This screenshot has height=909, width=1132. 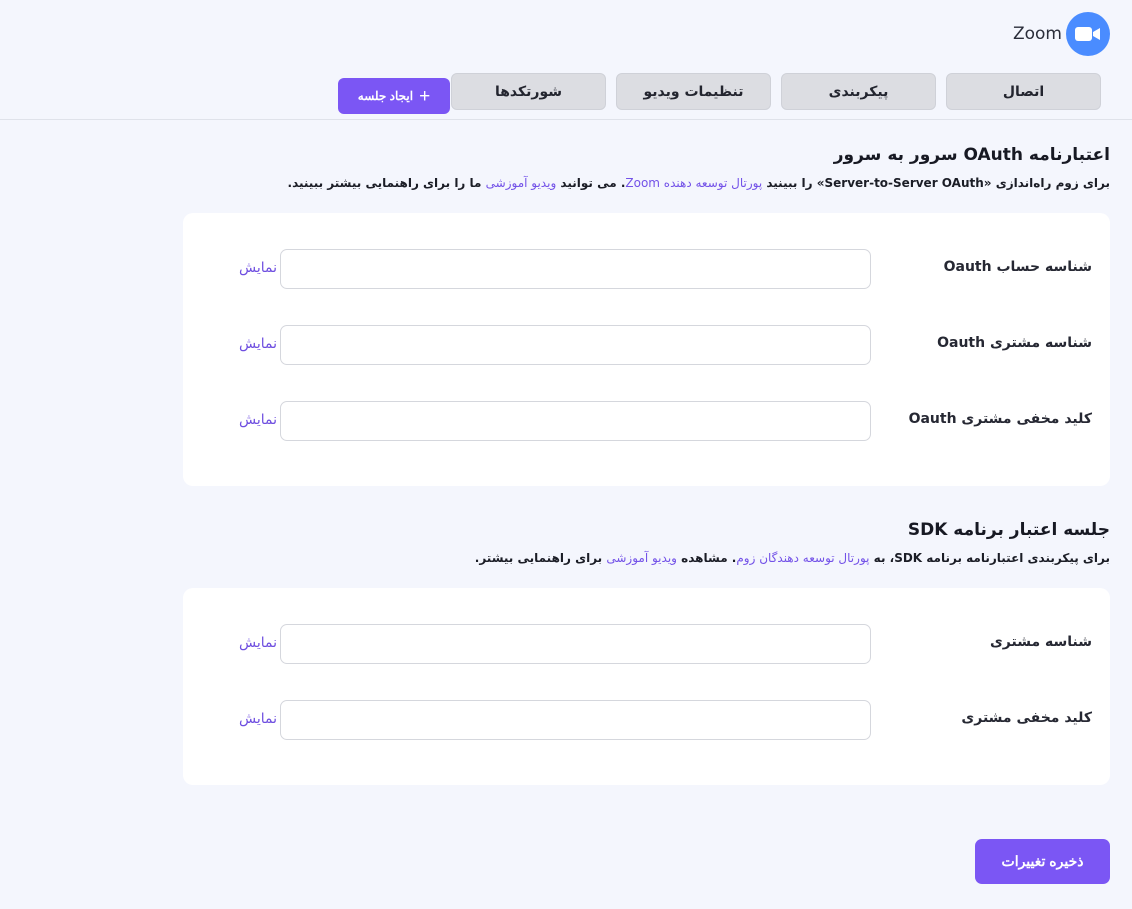 What do you see at coordinates (1023, 91) in the screenshot?
I see `tab-connection: اتصال` at bounding box center [1023, 91].